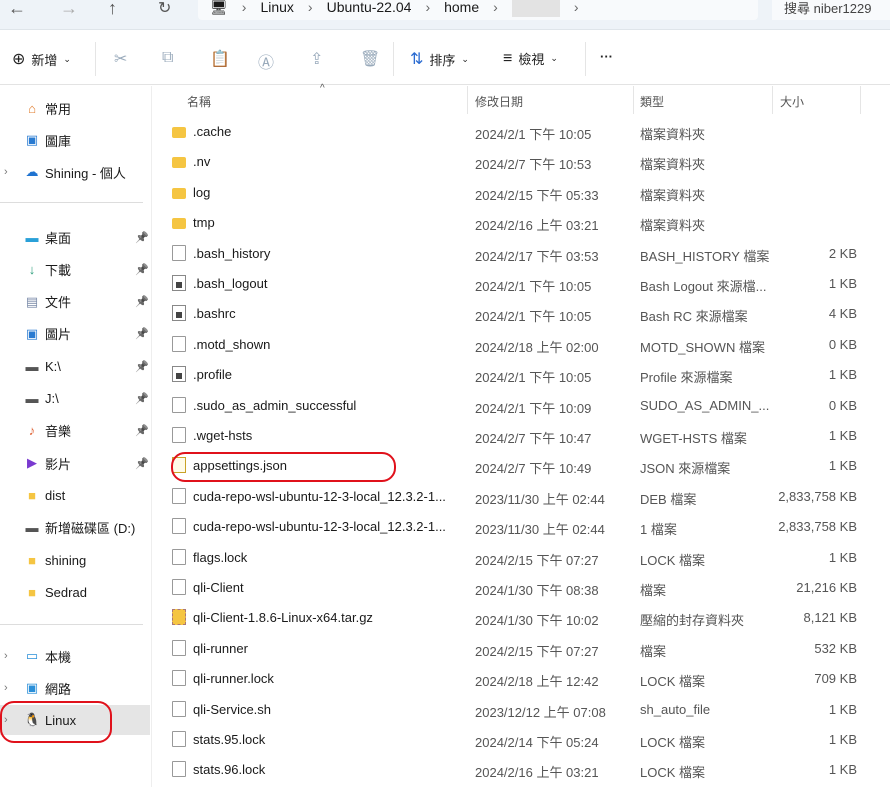  I want to click on cut-button: ✂, so click(120, 59).